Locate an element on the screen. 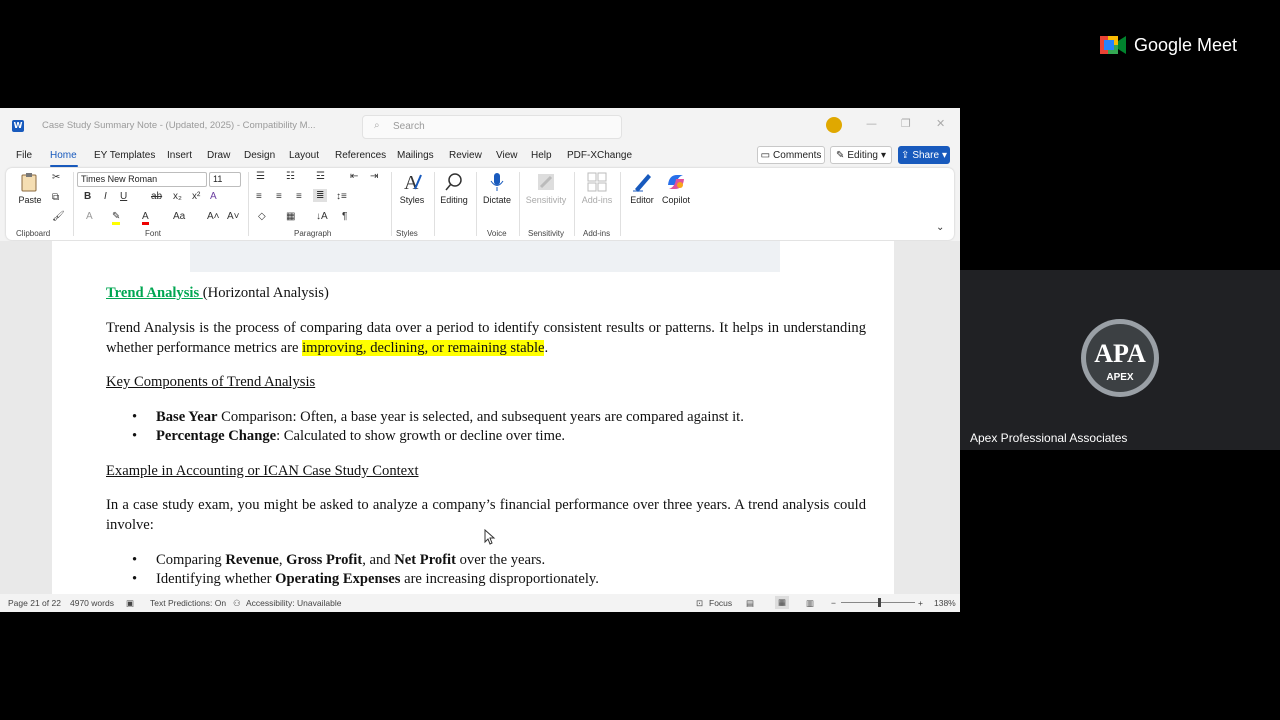 The image size is (1280, 720). font-name-select: Times New Roman is located at coordinates (142, 179).